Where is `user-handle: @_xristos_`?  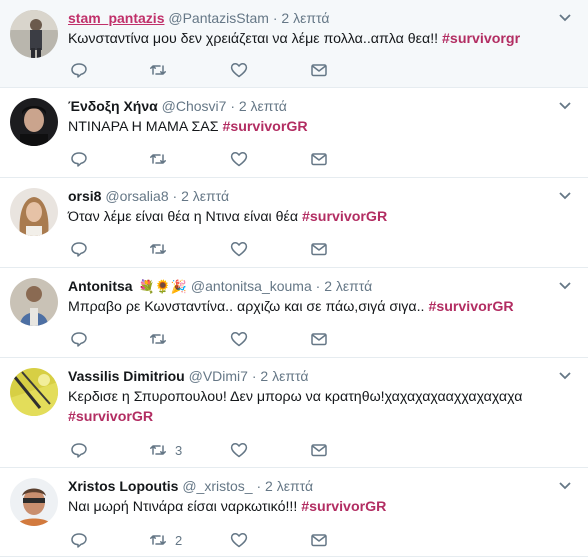
user-handle: @_xristos_ is located at coordinates (217, 486).